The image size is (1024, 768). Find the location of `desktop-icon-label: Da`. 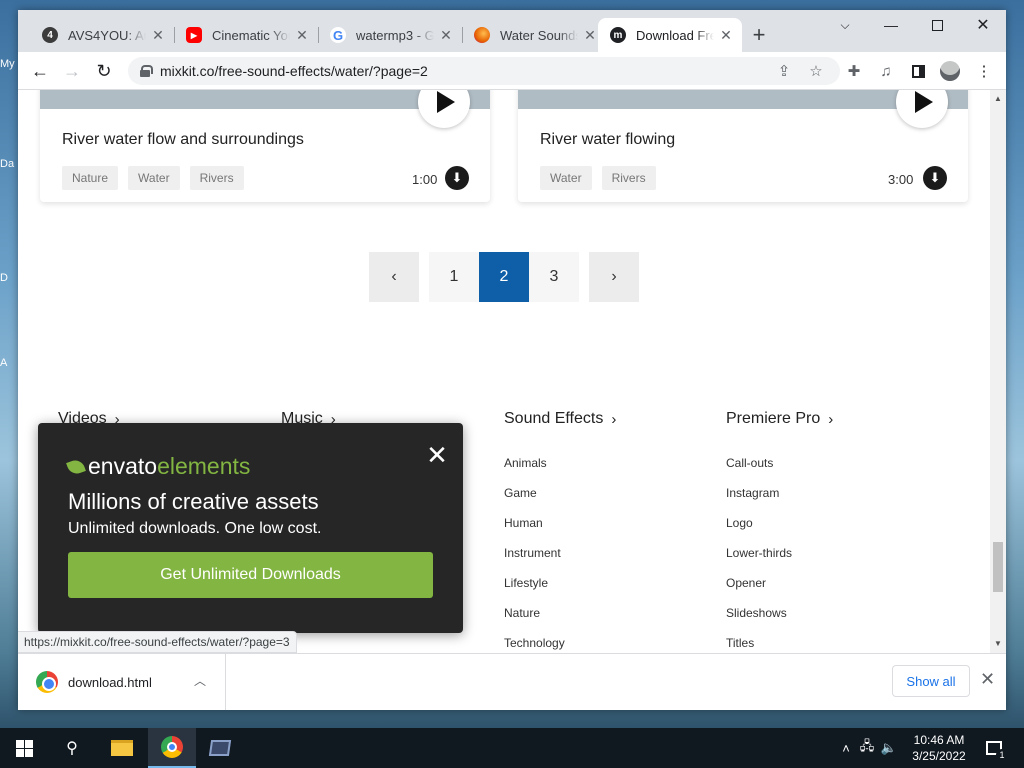

desktop-icon-label: Da is located at coordinates (9, 164).